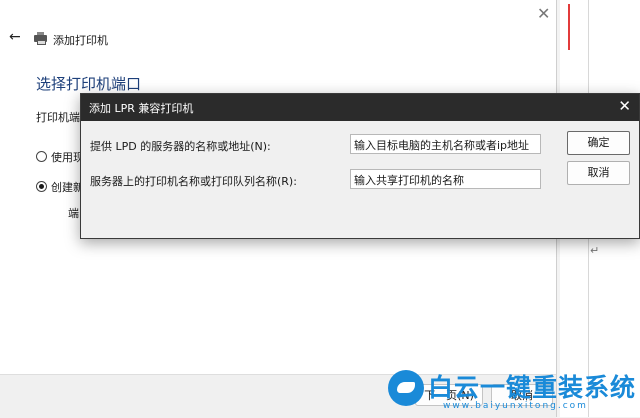  I want to click on page-heading: 选择打印机端口, so click(89, 84).